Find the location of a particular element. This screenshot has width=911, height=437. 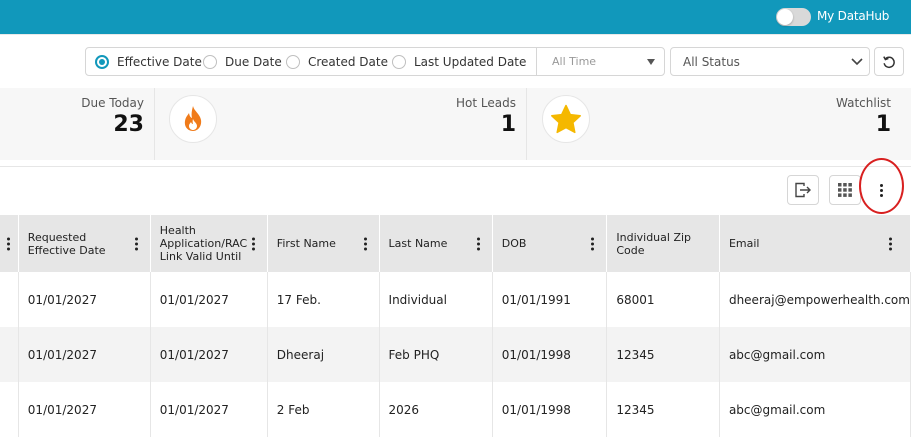

status-value: All Status is located at coordinates (711, 62).